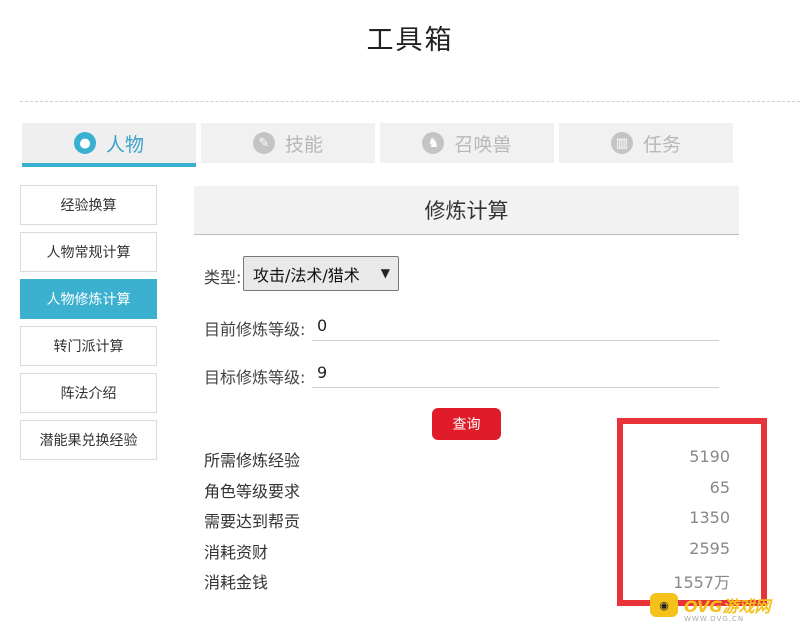  I want to click on type-select-value: 攻击/法术/猎术, so click(306, 275).